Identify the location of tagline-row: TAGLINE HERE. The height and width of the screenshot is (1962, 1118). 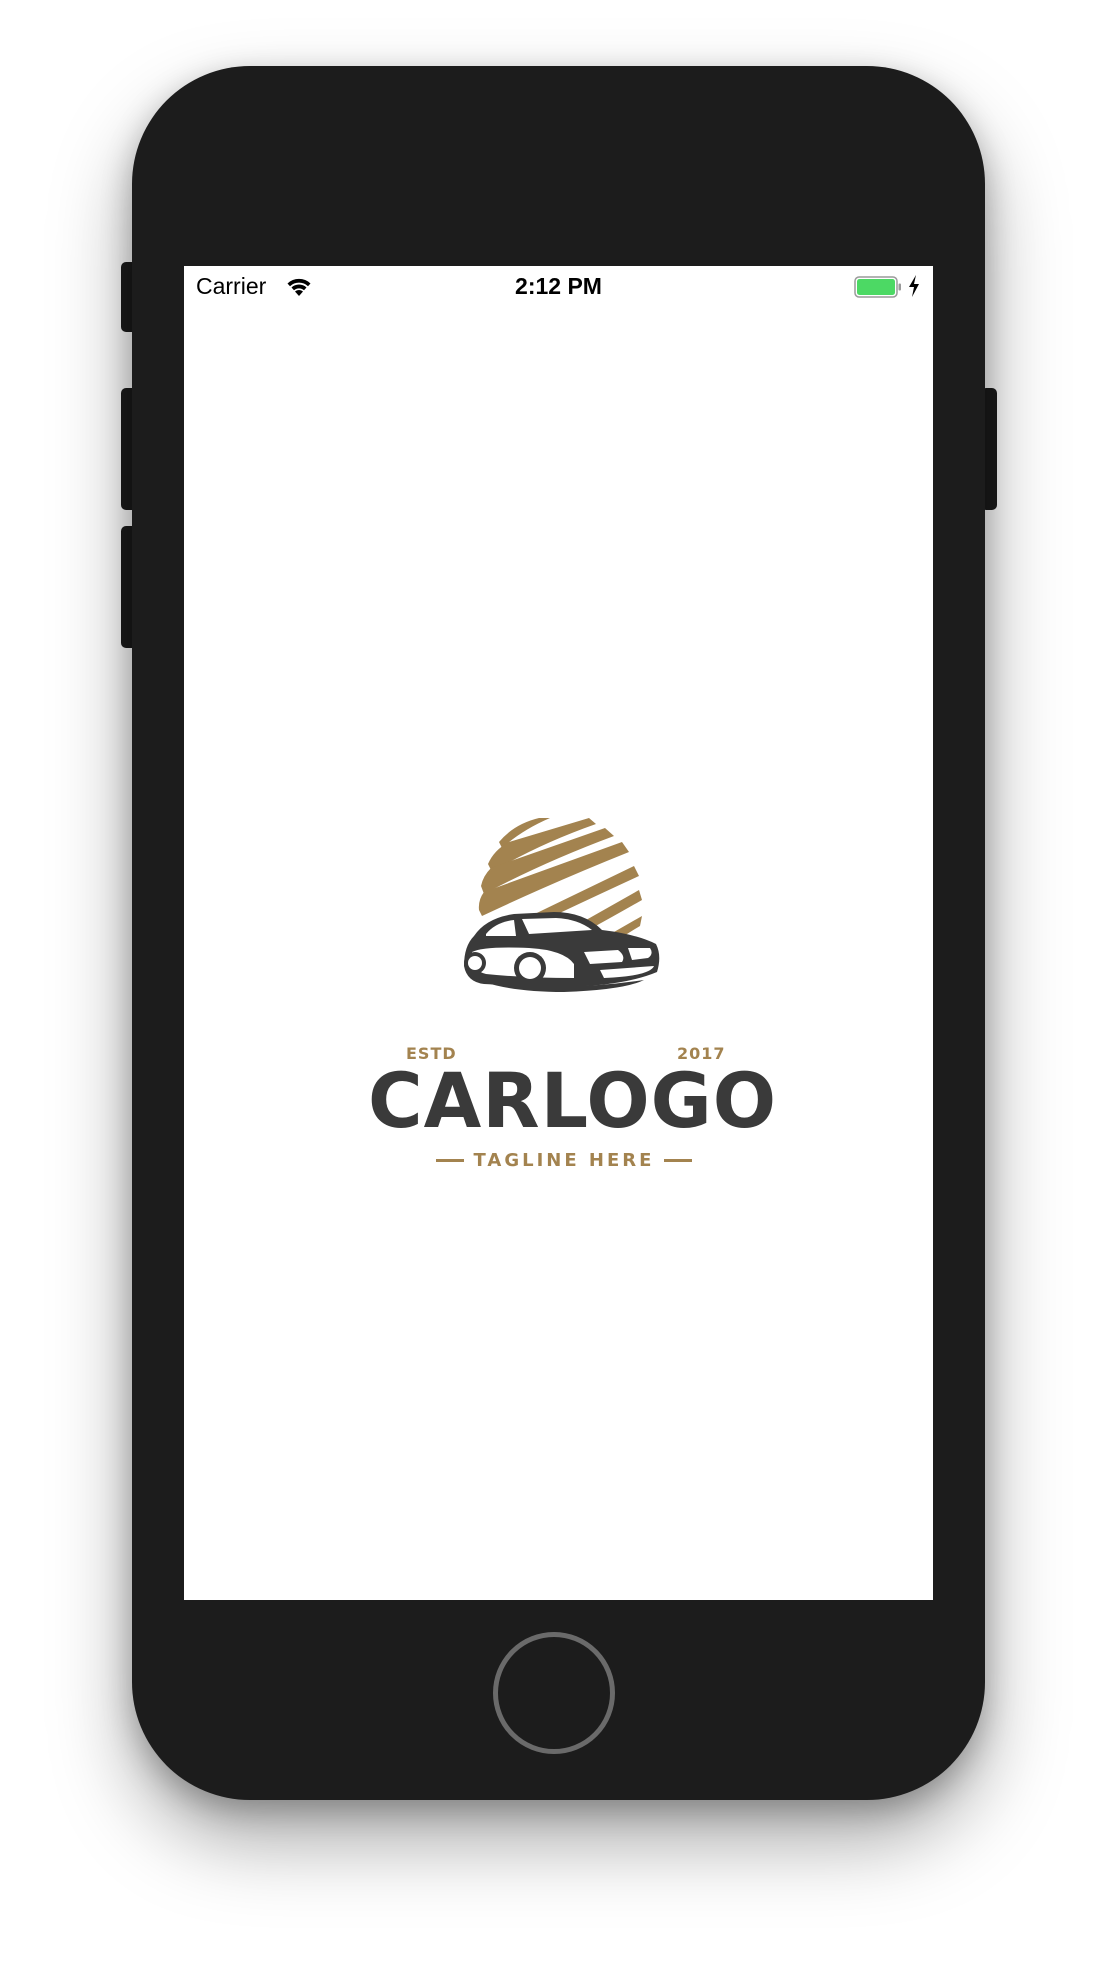
(564, 1160).